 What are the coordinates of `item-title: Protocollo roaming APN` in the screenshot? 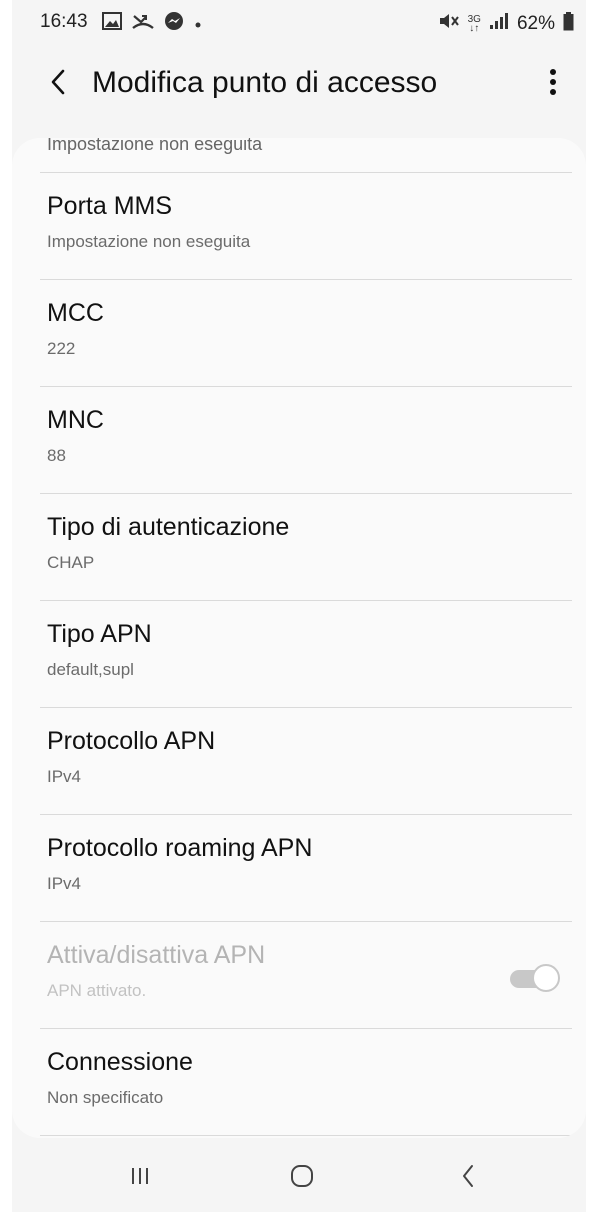 It's located at (180, 848).